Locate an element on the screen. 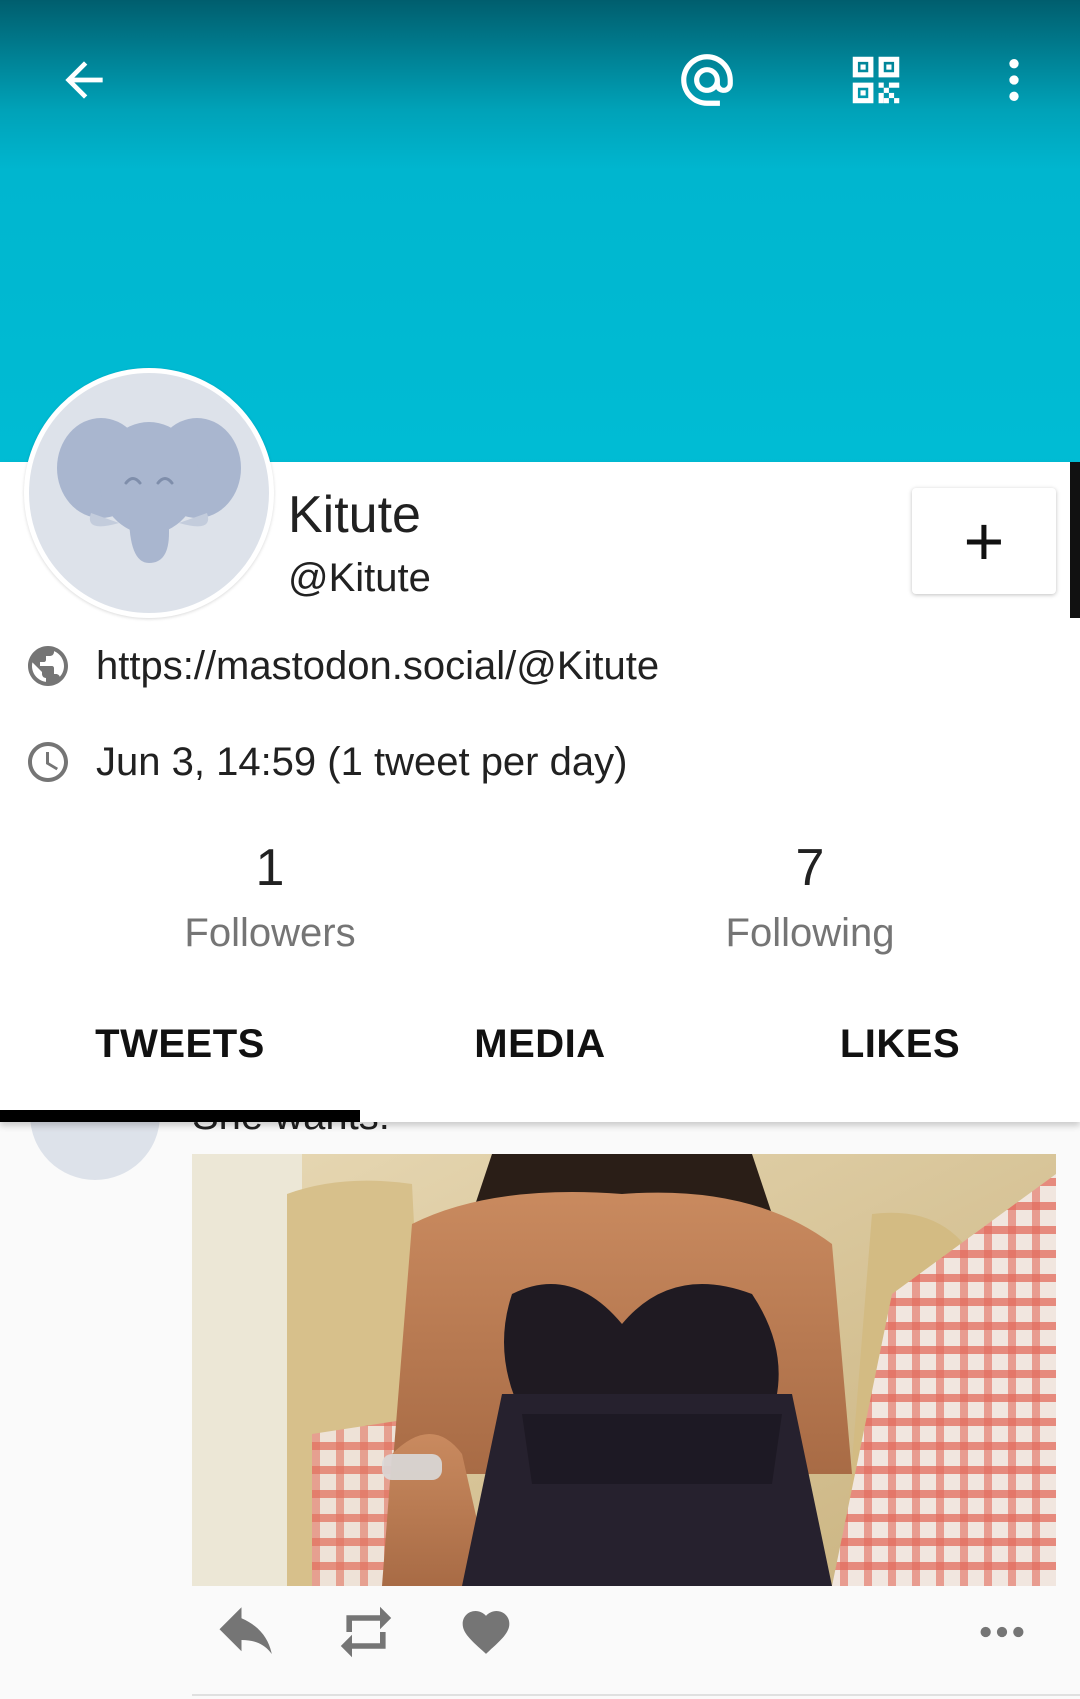 The height and width of the screenshot is (1699, 1080). tab-tweets: TWEETS is located at coordinates (180, 1044).